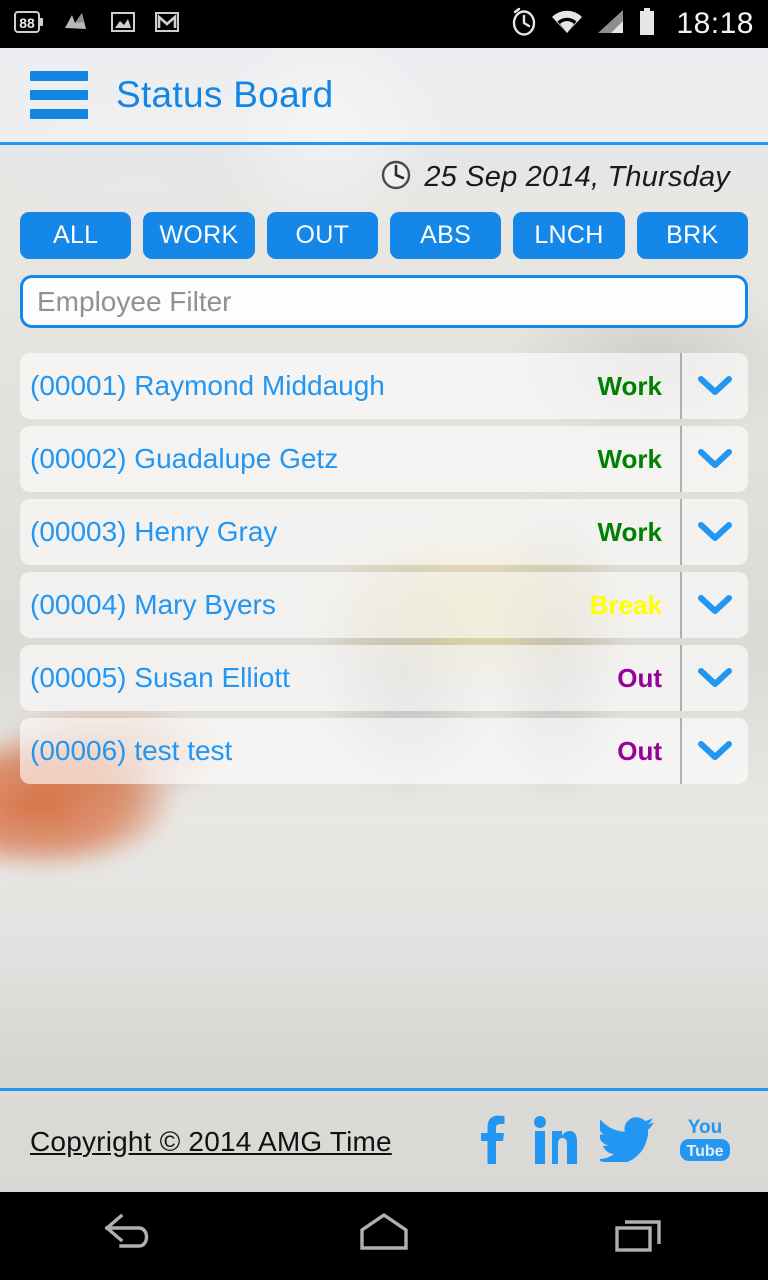 This screenshot has height=1280, width=768. What do you see at coordinates (704, 1151) in the screenshot?
I see `svg-text: Tube` at bounding box center [704, 1151].